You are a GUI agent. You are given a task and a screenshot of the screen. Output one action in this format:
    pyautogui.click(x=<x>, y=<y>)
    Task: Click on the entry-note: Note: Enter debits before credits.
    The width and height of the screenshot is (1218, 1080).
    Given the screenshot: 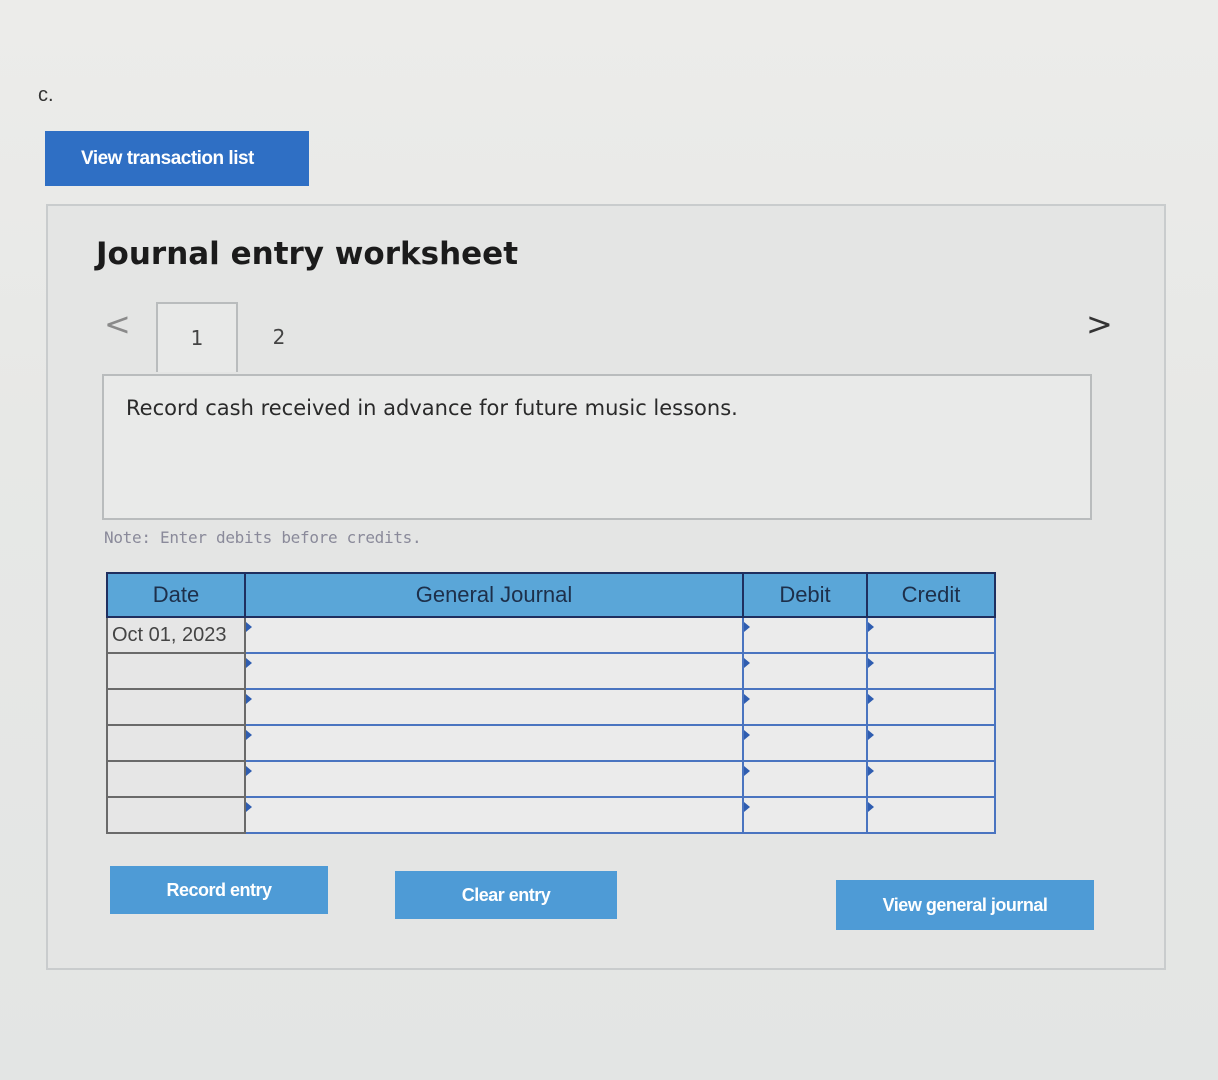 What is the action you would take?
    pyautogui.click(x=263, y=537)
    